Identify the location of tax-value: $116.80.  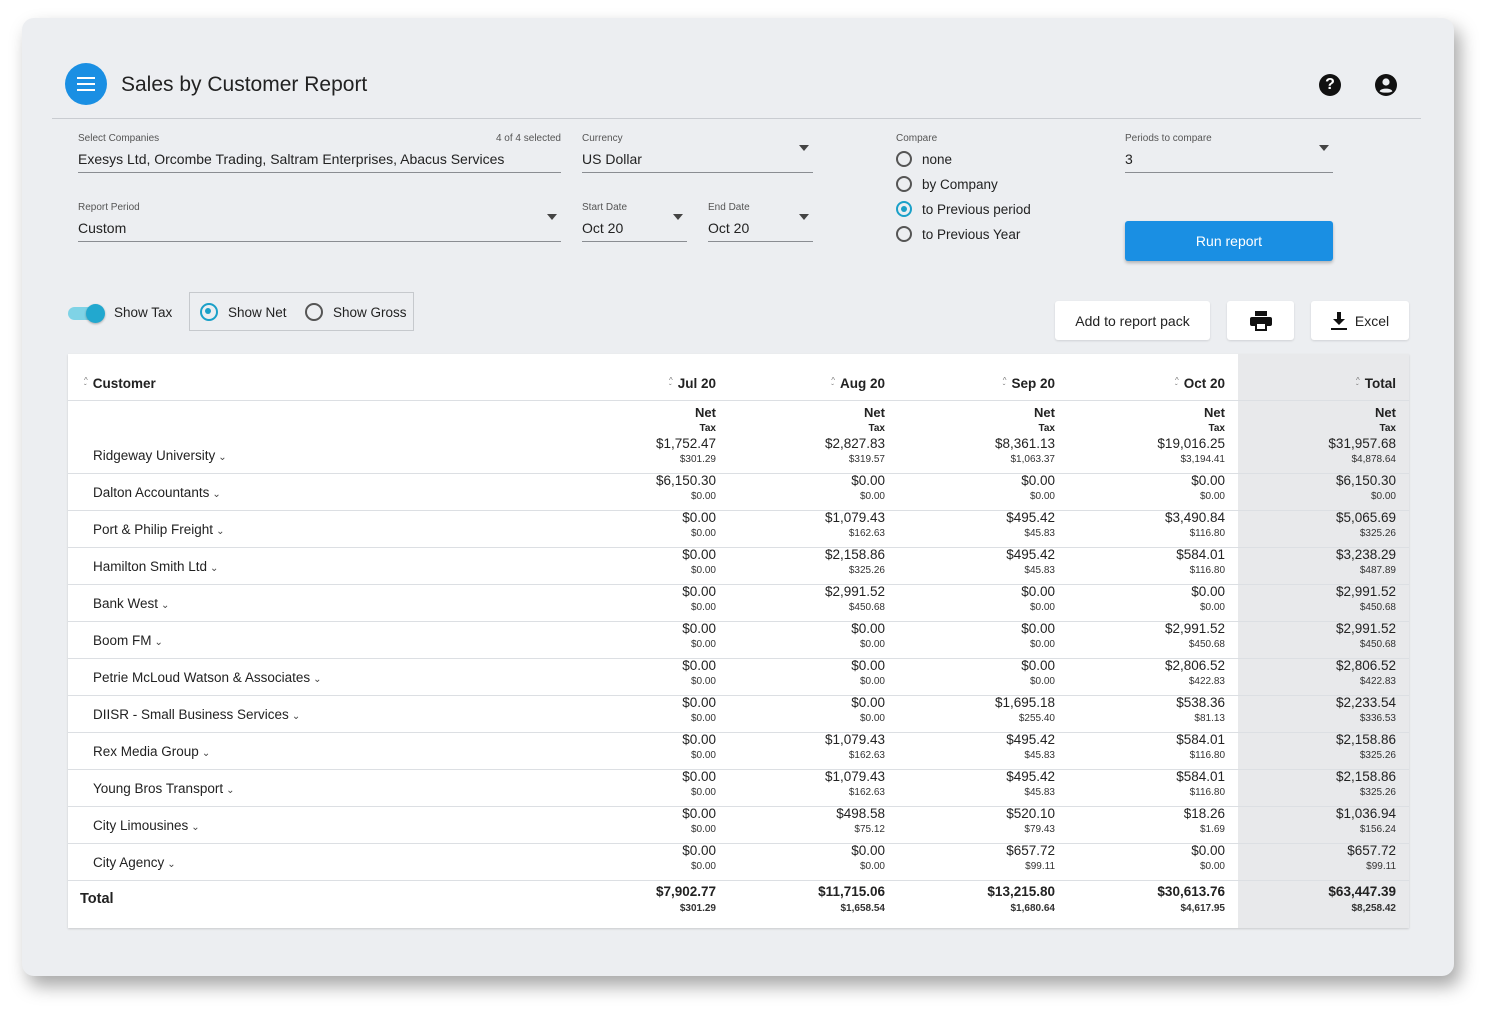
(1207, 792).